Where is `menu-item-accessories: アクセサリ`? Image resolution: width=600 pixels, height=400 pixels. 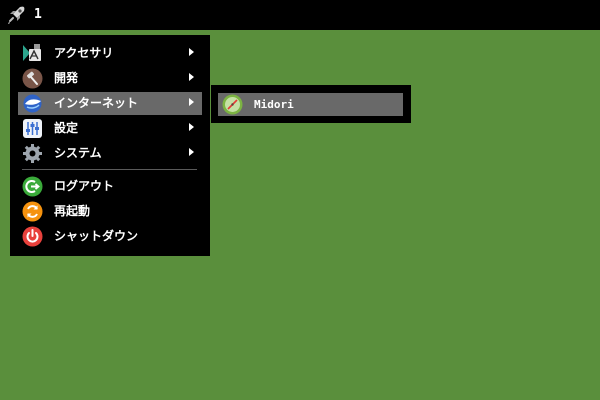 menu-item-accessories: アクセサリ is located at coordinates (110, 53).